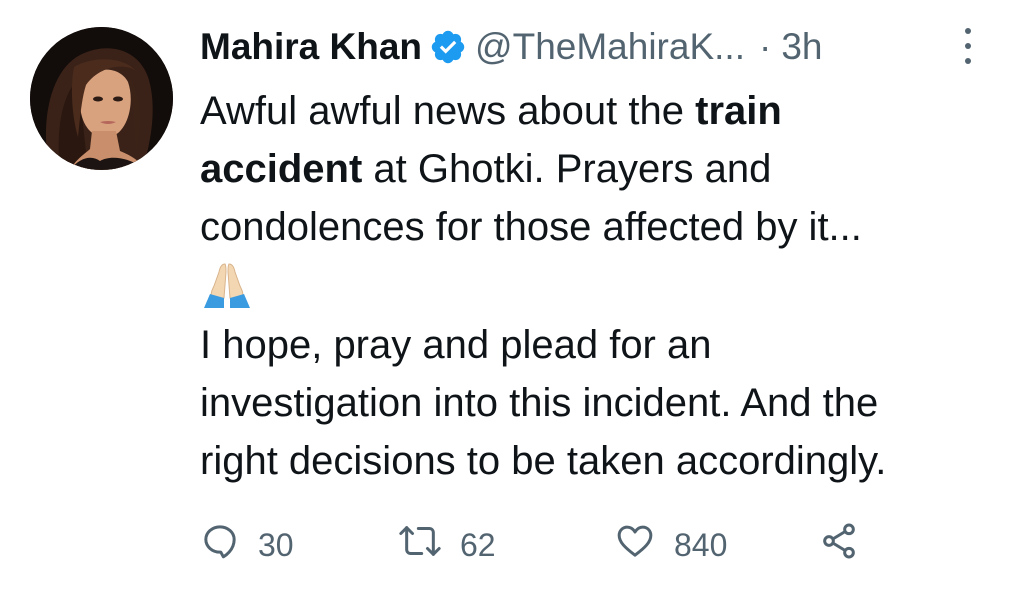 The image size is (1024, 591). I want to click on tweet-timestamp: 3h, so click(801, 47).